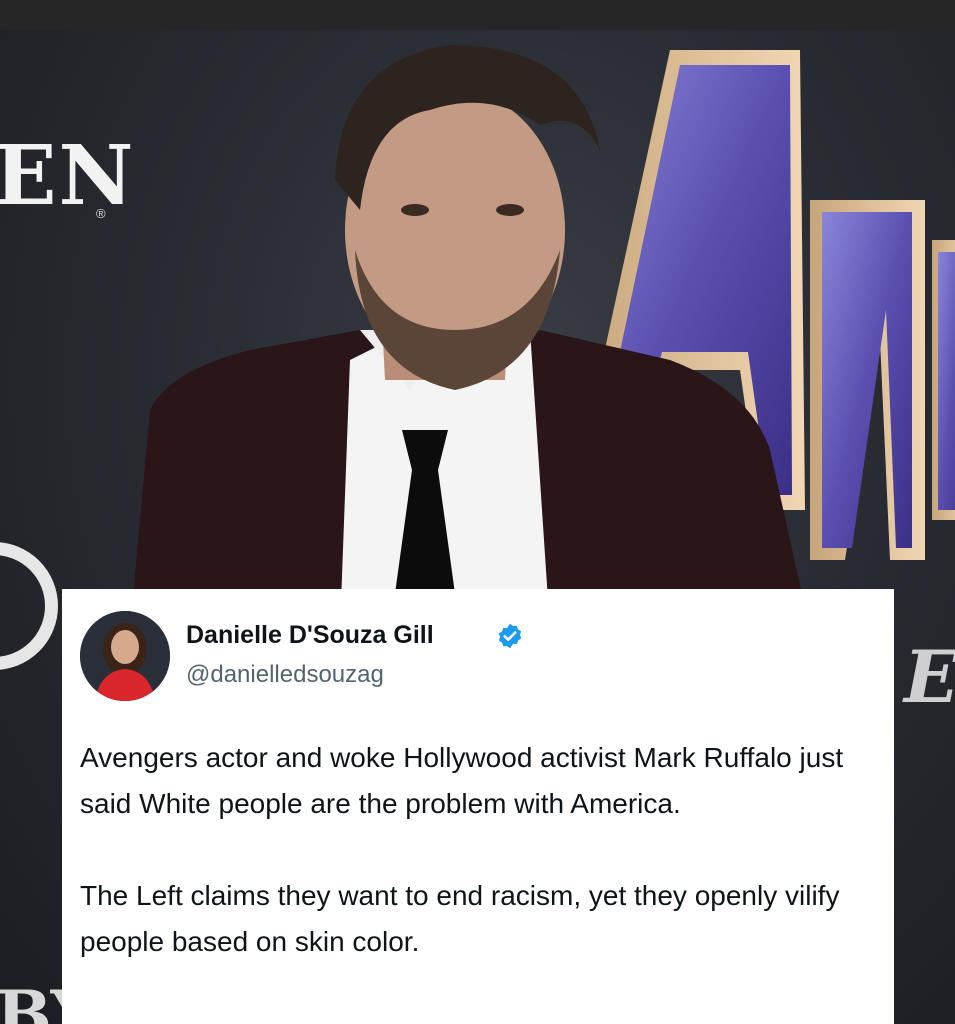 The height and width of the screenshot is (1024, 955). Describe the element at coordinates (29, 606) in the screenshot. I see `backdrop-ring` at that location.